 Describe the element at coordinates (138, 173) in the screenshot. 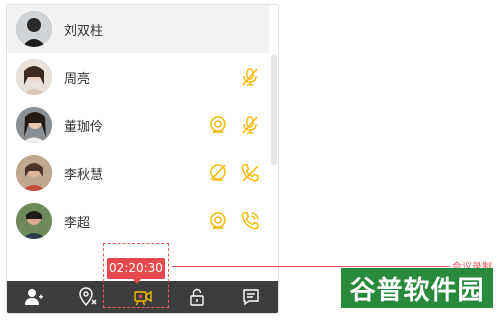

I see `participant-row: 李秋慧` at that location.